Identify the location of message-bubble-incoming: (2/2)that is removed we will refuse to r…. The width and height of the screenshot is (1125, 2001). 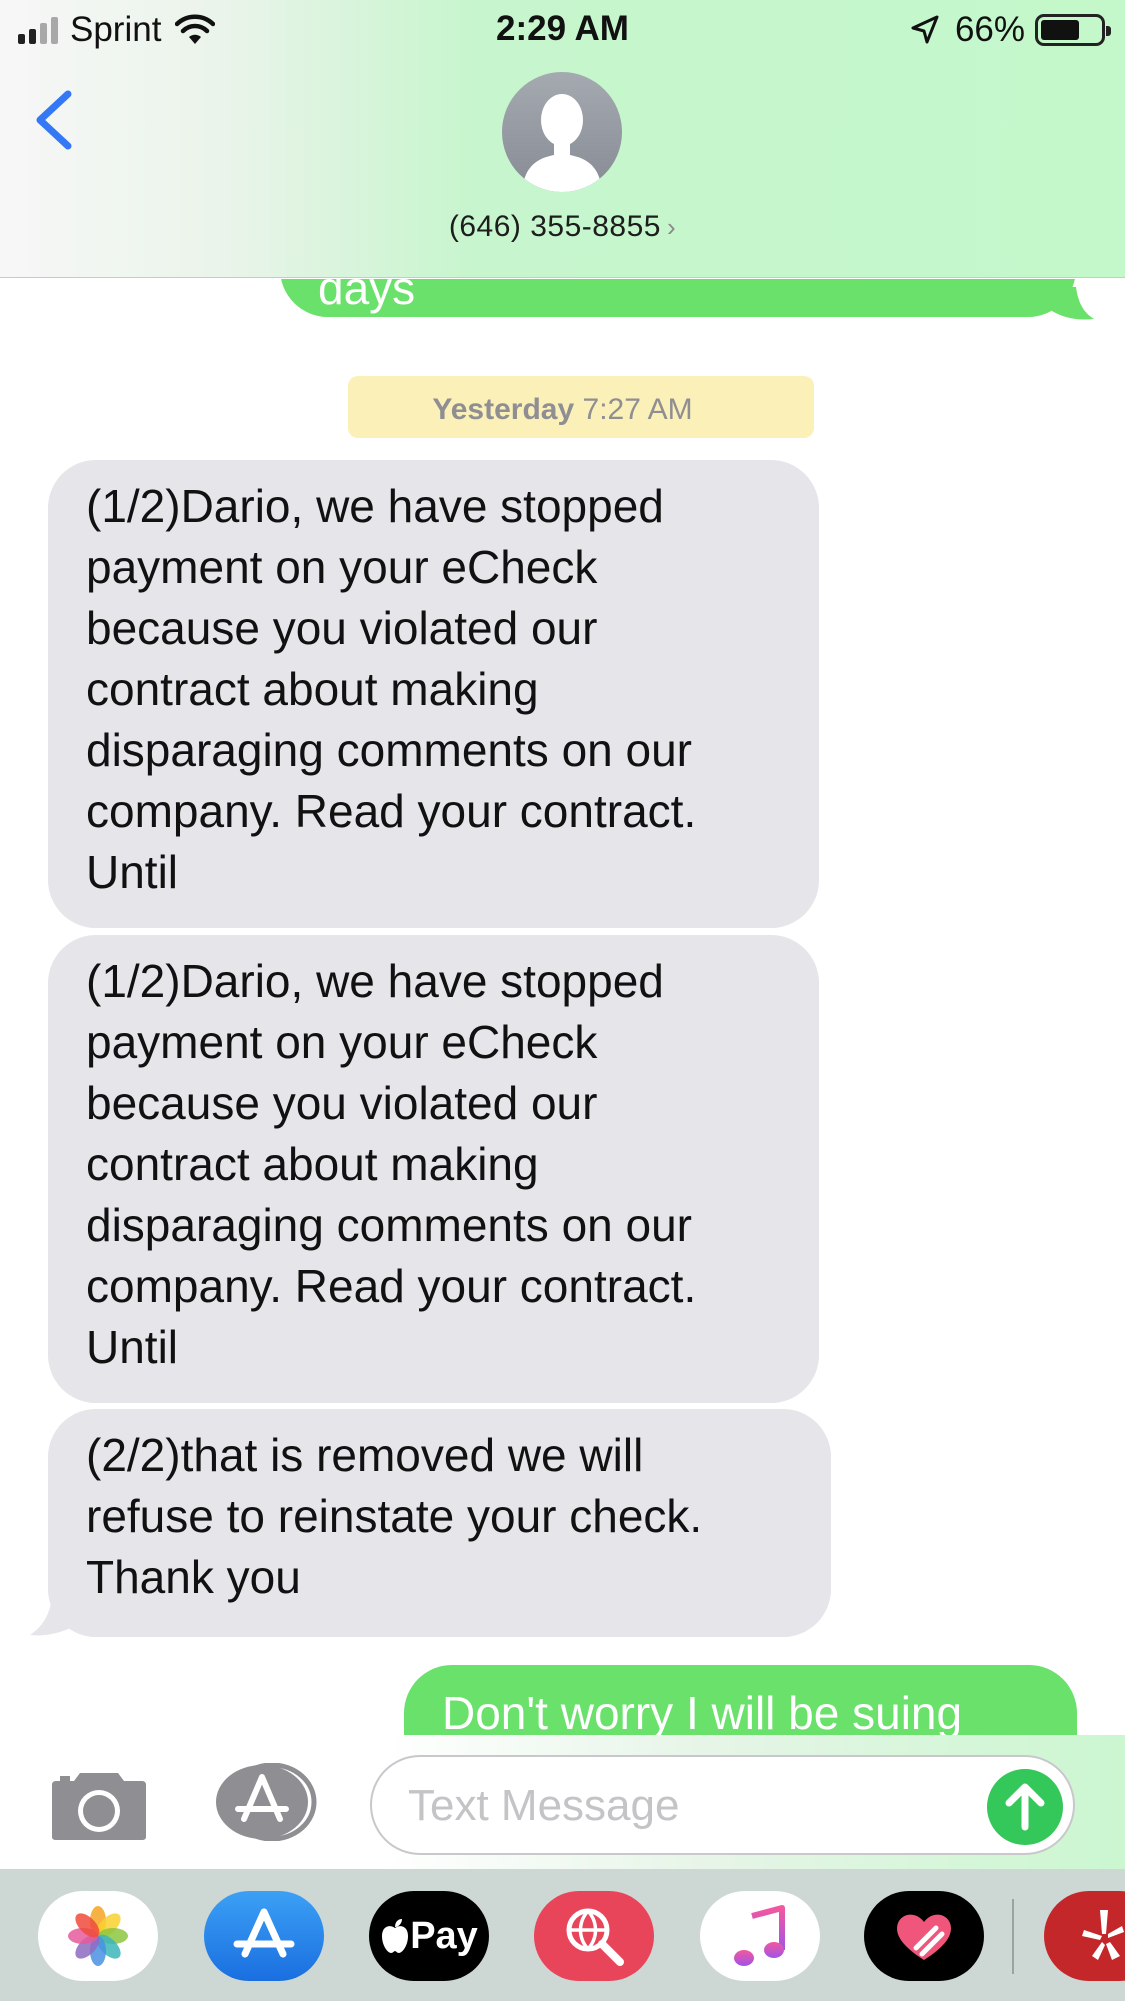
(439, 1523).